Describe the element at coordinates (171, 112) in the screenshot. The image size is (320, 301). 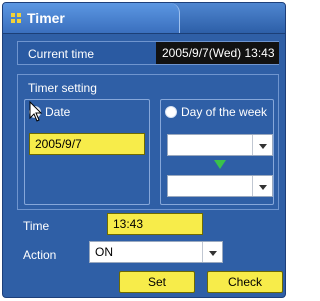
I see `day-of-week-radio` at that location.